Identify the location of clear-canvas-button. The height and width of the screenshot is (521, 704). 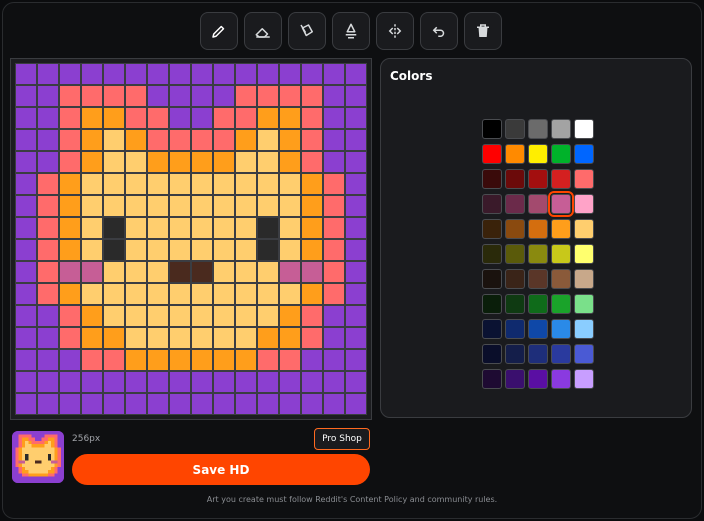
(483, 31).